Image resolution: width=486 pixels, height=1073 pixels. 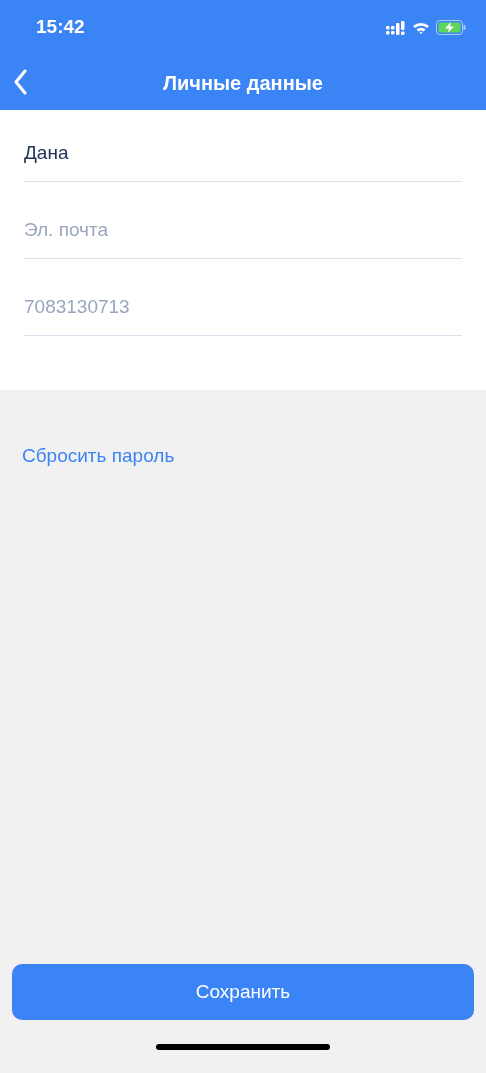 What do you see at coordinates (243, 83) in the screenshot?
I see `screen-title: Личные данные` at bounding box center [243, 83].